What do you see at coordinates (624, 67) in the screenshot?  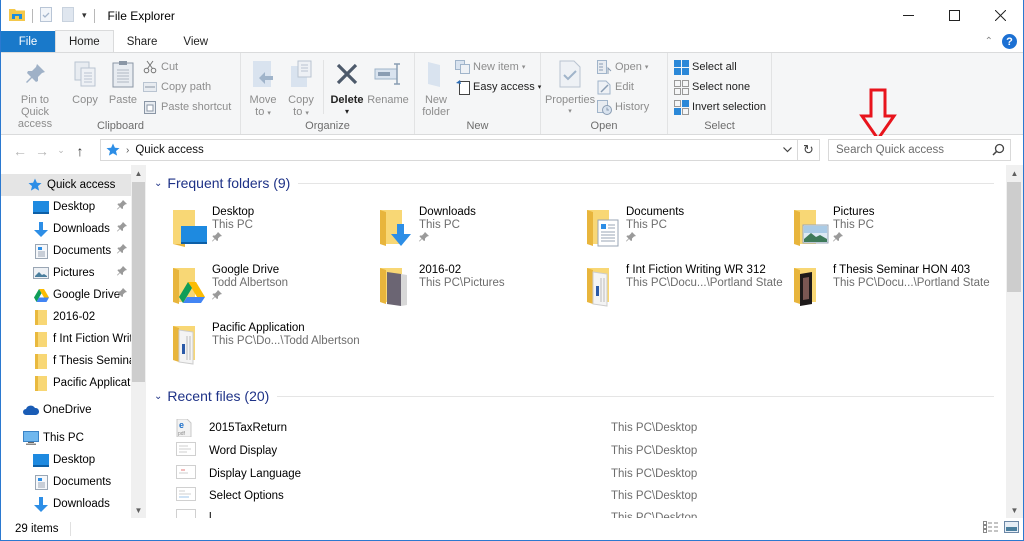 I see `open-button: Open ▾` at bounding box center [624, 67].